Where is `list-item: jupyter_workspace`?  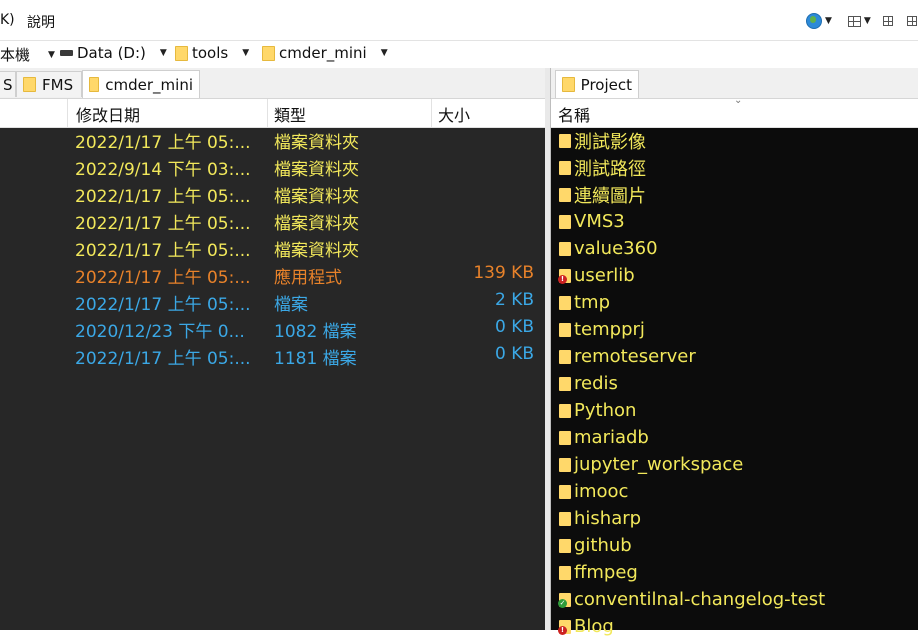
list-item: jupyter_workspace is located at coordinates (651, 464).